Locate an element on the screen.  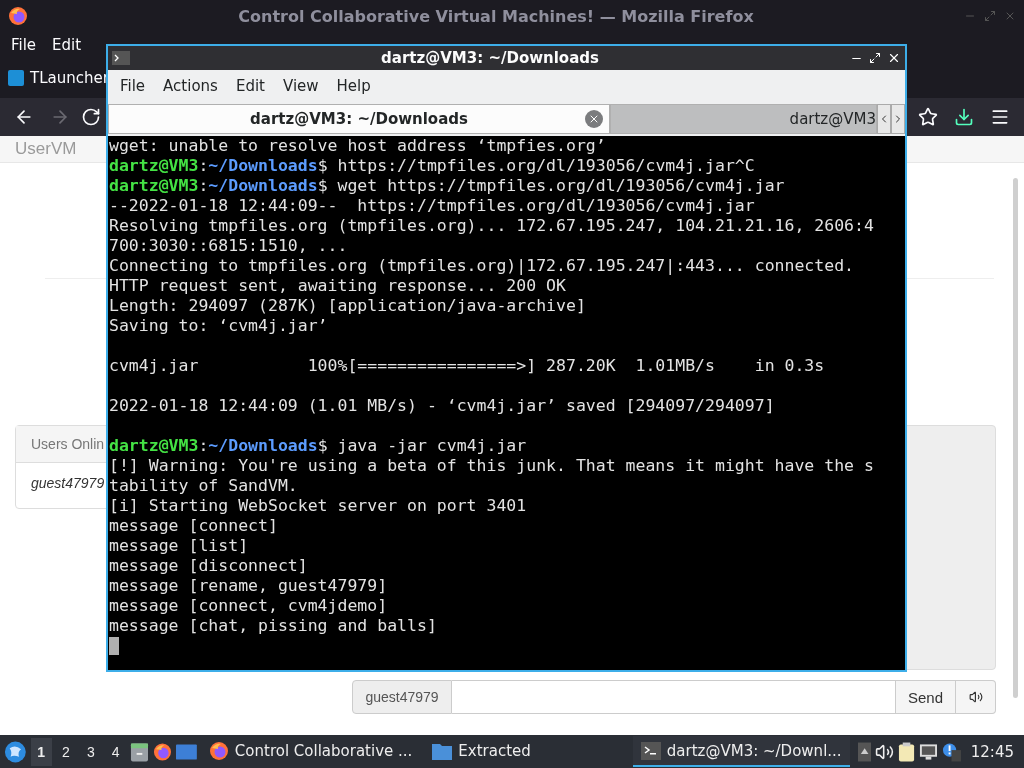
menu-item: Actions is located at coordinates (191, 86).